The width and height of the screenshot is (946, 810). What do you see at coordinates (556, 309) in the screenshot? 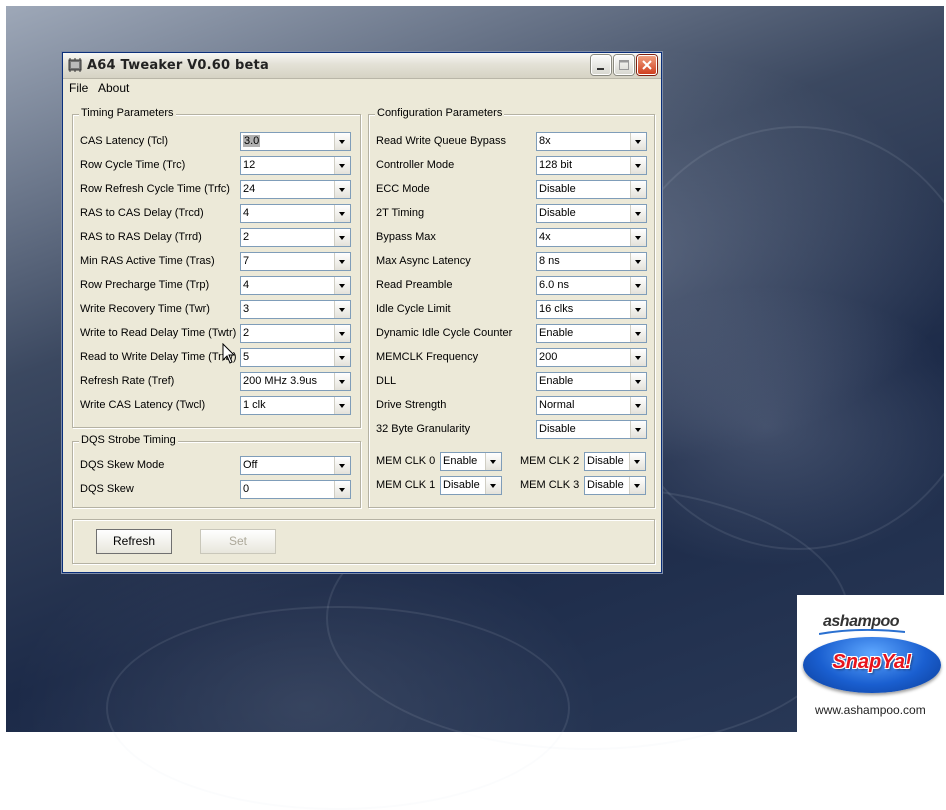
I see `config-select-idle-cycle-limit-value: 16 clks` at bounding box center [556, 309].